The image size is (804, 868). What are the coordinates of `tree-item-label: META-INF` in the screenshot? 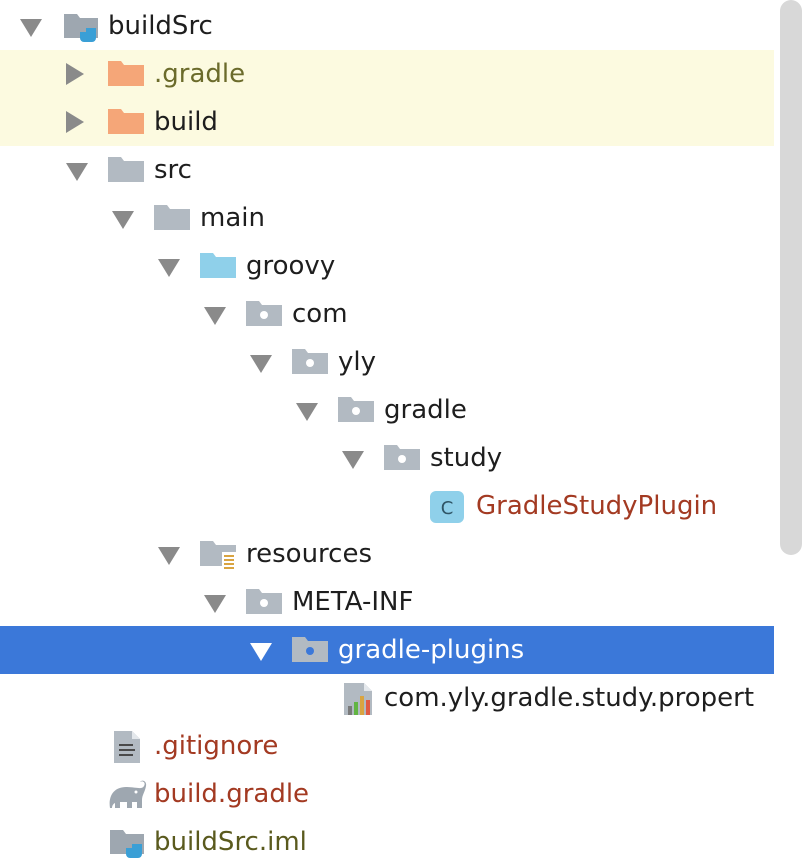 It's located at (353, 602).